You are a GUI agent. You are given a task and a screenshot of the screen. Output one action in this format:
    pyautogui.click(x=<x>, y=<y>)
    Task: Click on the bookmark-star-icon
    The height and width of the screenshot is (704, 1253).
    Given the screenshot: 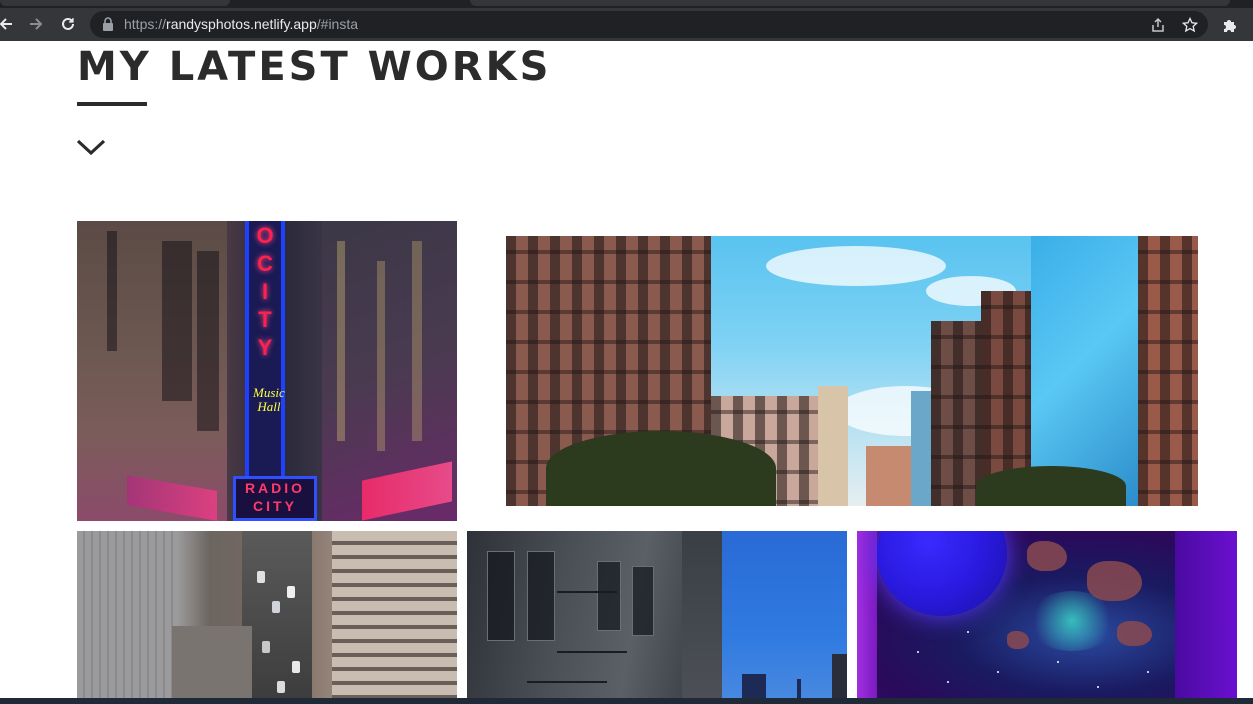 What is the action you would take?
    pyautogui.click(x=1190, y=25)
    